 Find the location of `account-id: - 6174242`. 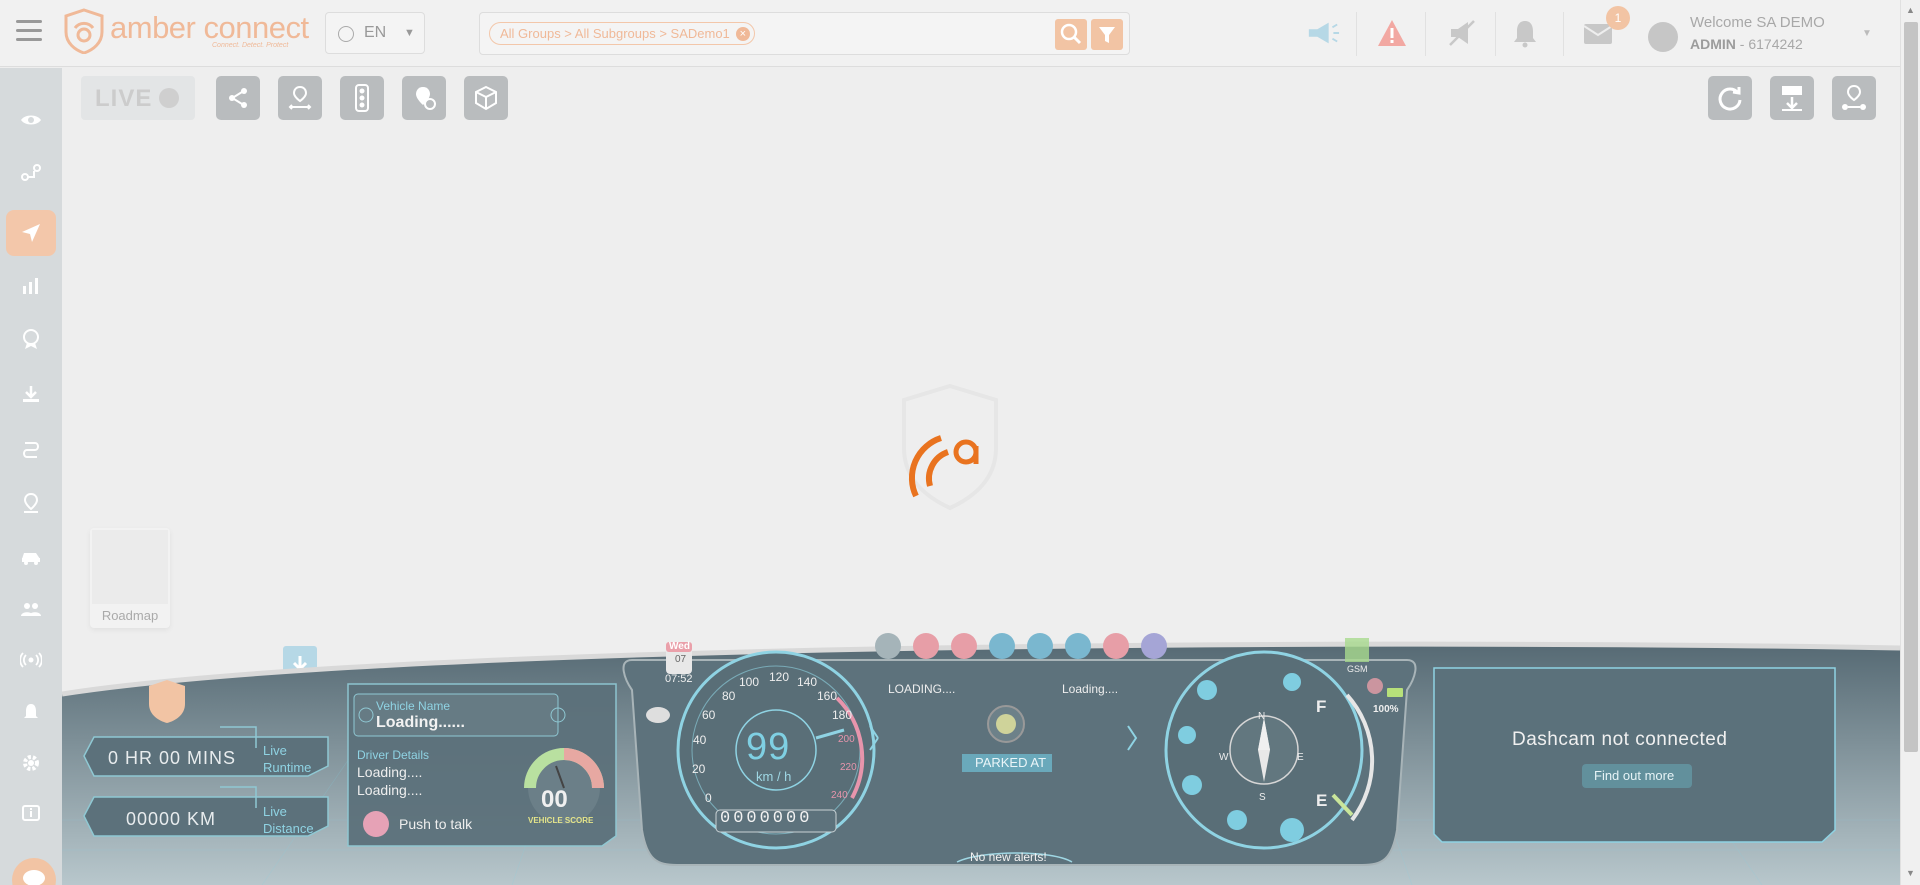

account-id: - 6174242 is located at coordinates (1769, 44).